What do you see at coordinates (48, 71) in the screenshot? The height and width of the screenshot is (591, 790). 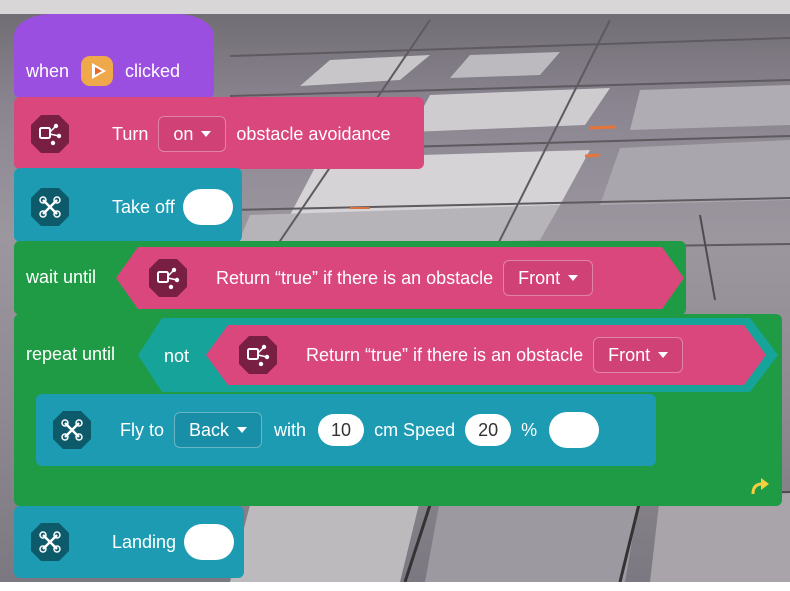 I see `when-label: when` at bounding box center [48, 71].